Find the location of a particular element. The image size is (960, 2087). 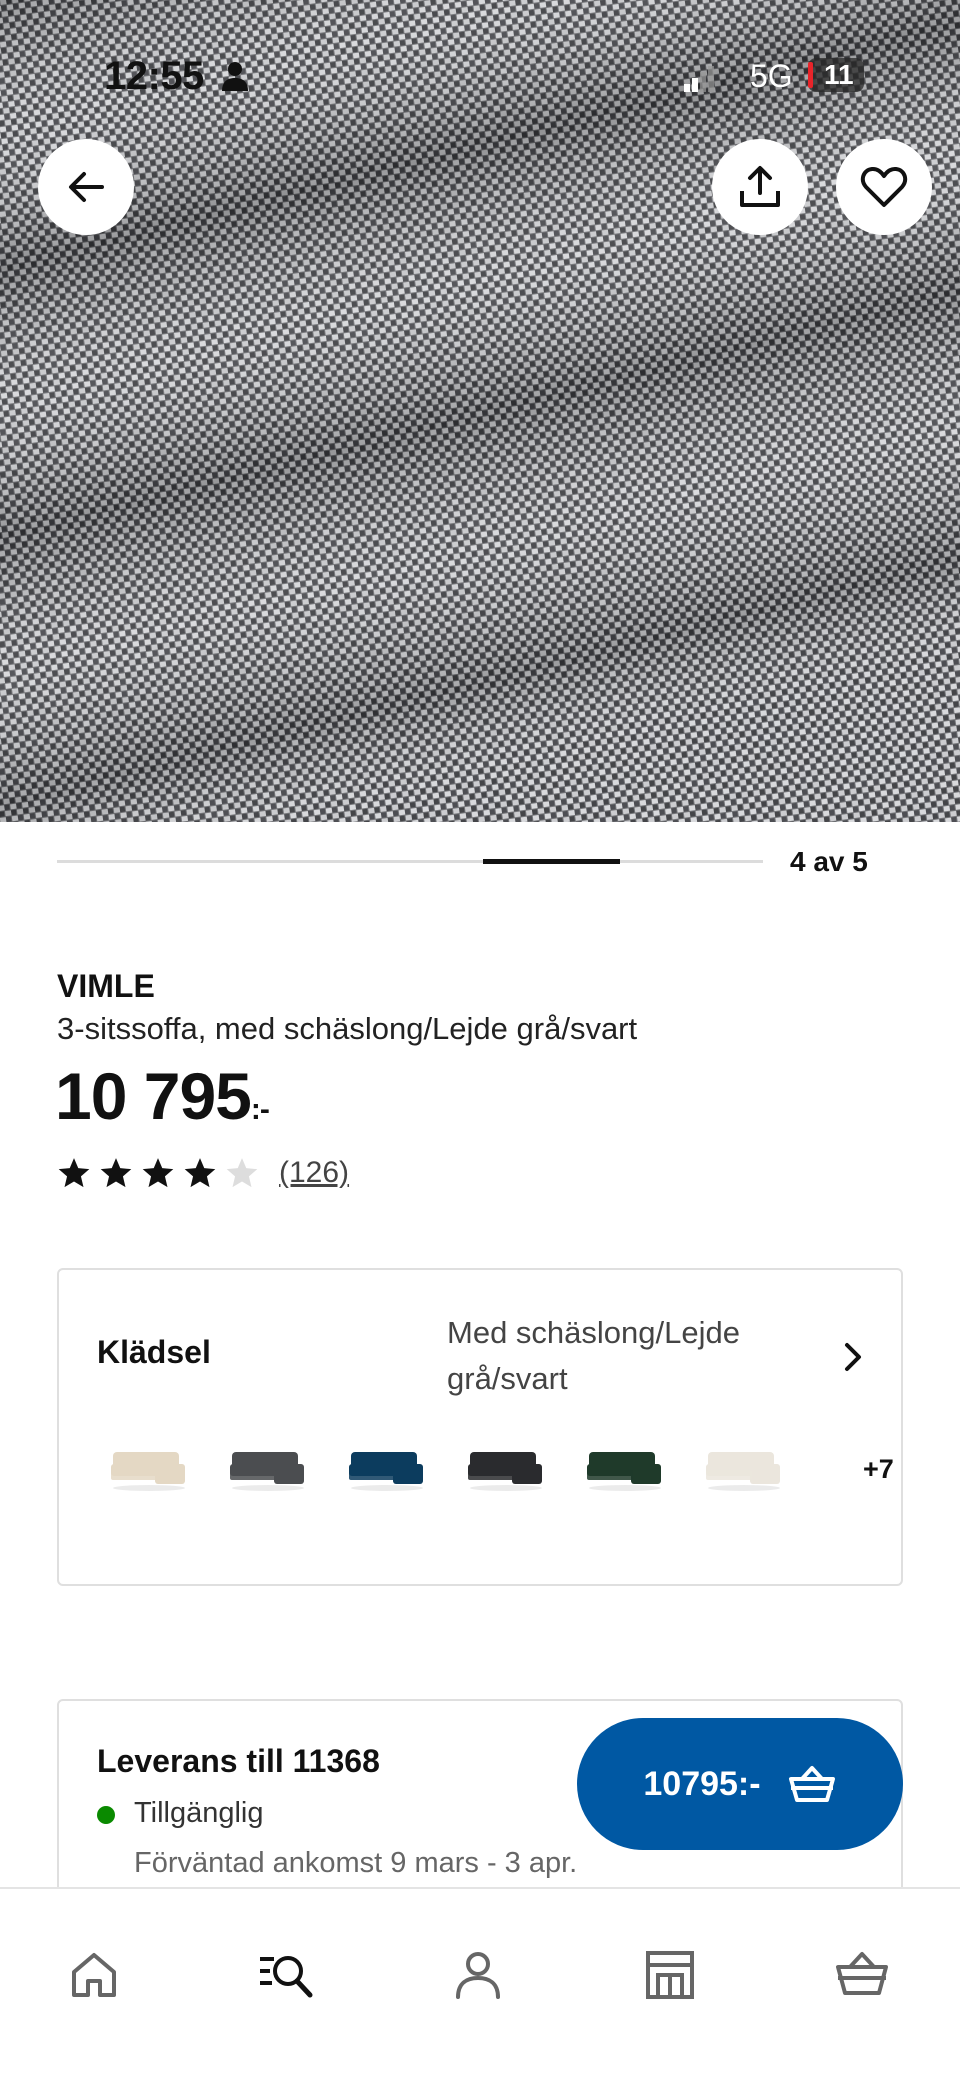

image-page-indicator: 4 av 5 is located at coordinates (829, 861).